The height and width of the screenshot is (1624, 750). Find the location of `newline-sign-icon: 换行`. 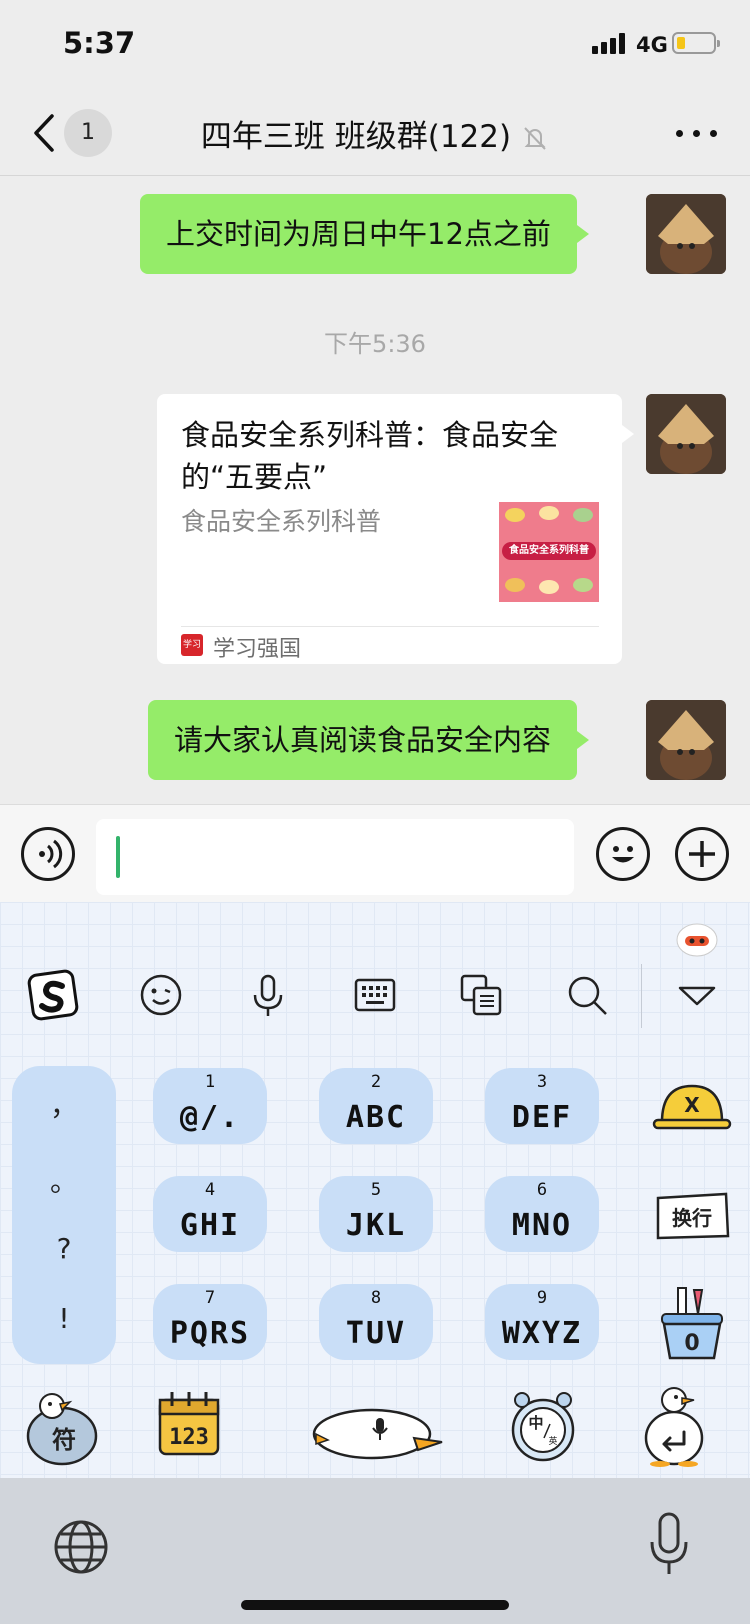

newline-sign-icon: 换行 is located at coordinates (693, 1216).